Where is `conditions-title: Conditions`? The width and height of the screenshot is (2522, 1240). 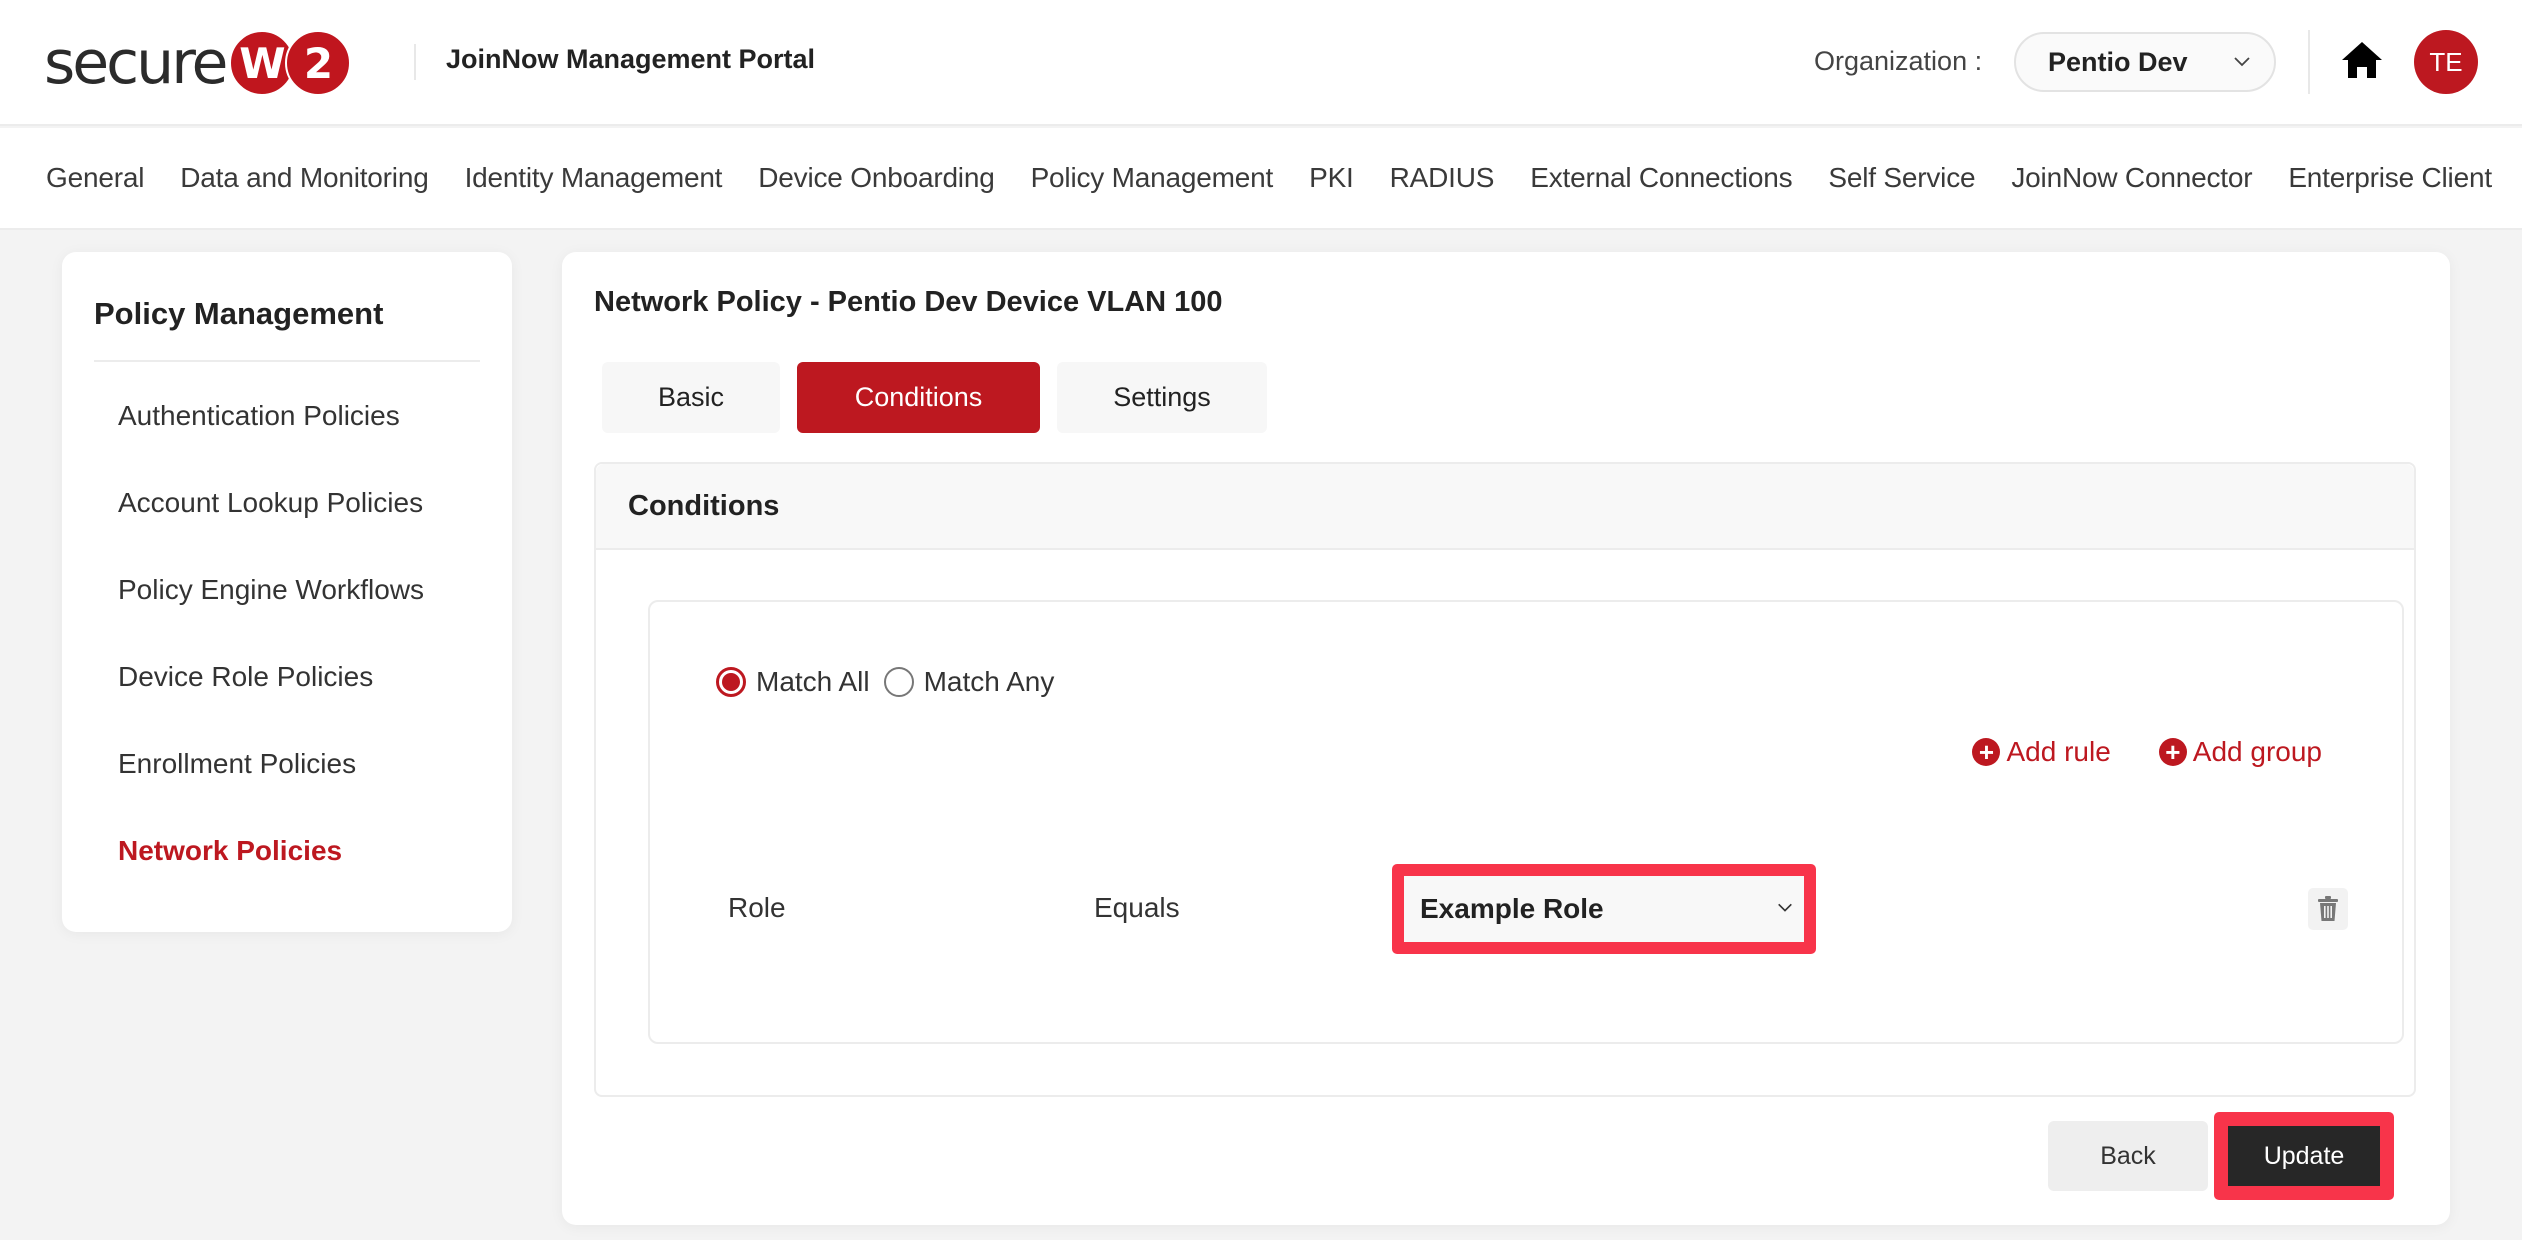 conditions-title: Conditions is located at coordinates (704, 505).